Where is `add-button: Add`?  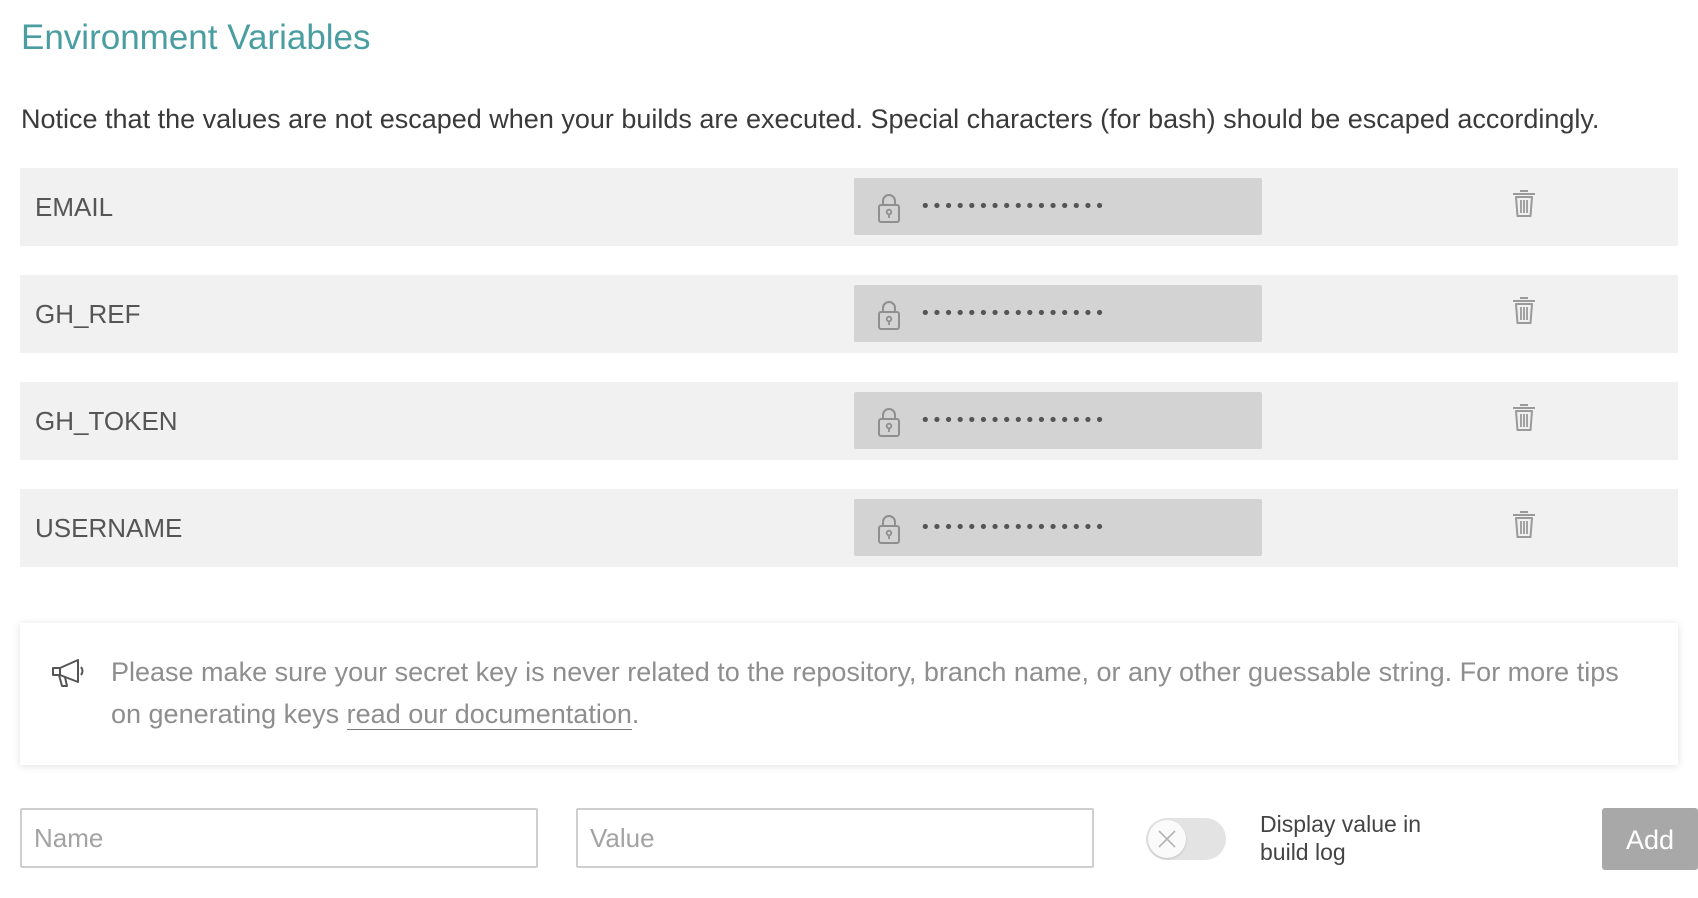 add-button: Add is located at coordinates (1650, 839).